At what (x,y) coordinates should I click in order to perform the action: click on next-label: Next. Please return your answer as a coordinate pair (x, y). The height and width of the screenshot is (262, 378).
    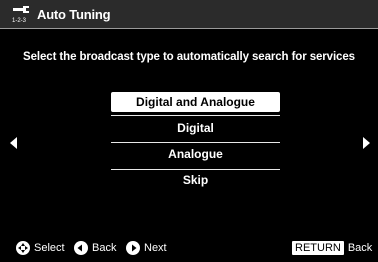
    Looking at the image, I should click on (155, 248).